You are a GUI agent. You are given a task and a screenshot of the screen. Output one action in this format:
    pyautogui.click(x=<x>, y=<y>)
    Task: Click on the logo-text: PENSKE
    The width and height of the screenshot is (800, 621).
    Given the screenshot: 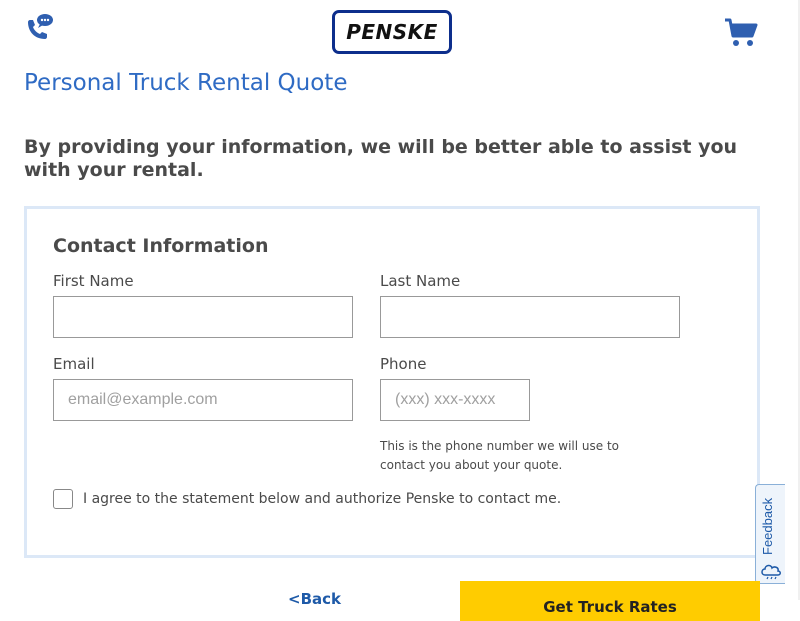 What is the action you would take?
    pyautogui.click(x=392, y=32)
    